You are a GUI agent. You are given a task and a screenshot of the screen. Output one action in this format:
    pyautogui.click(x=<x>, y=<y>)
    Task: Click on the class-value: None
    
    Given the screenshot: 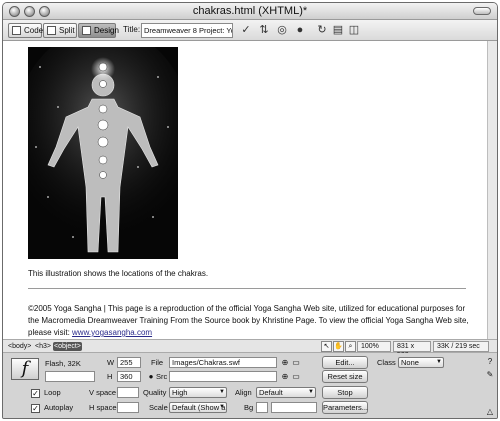 What is the action you would take?
    pyautogui.click(x=410, y=362)
    